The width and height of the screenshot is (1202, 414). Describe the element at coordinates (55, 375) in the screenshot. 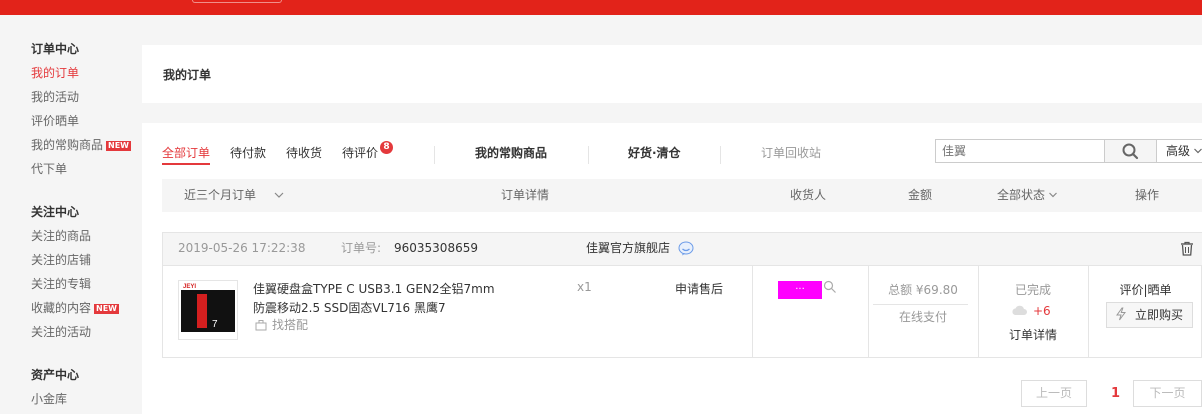

I see `sidebar-group-title: 资产中心` at that location.